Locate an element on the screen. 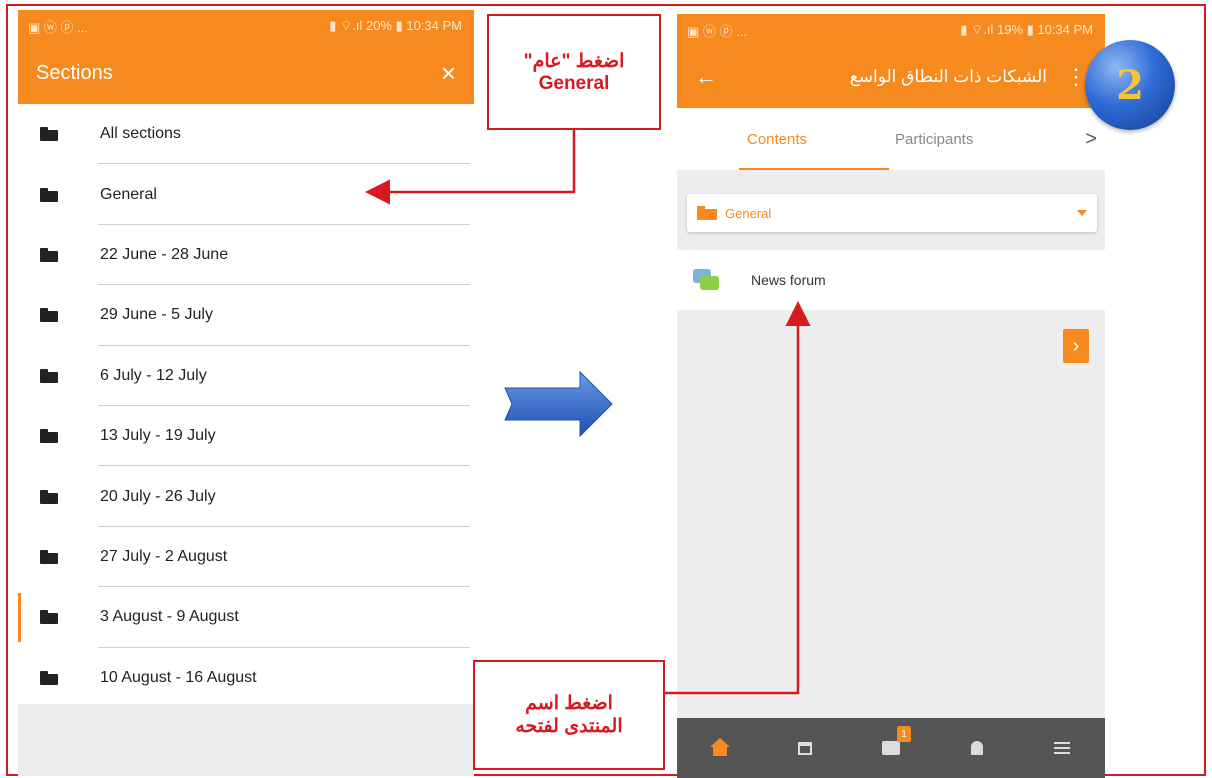 Image resolution: width=1212 pixels, height=778 pixels. callout-top-line2: General is located at coordinates (574, 83).